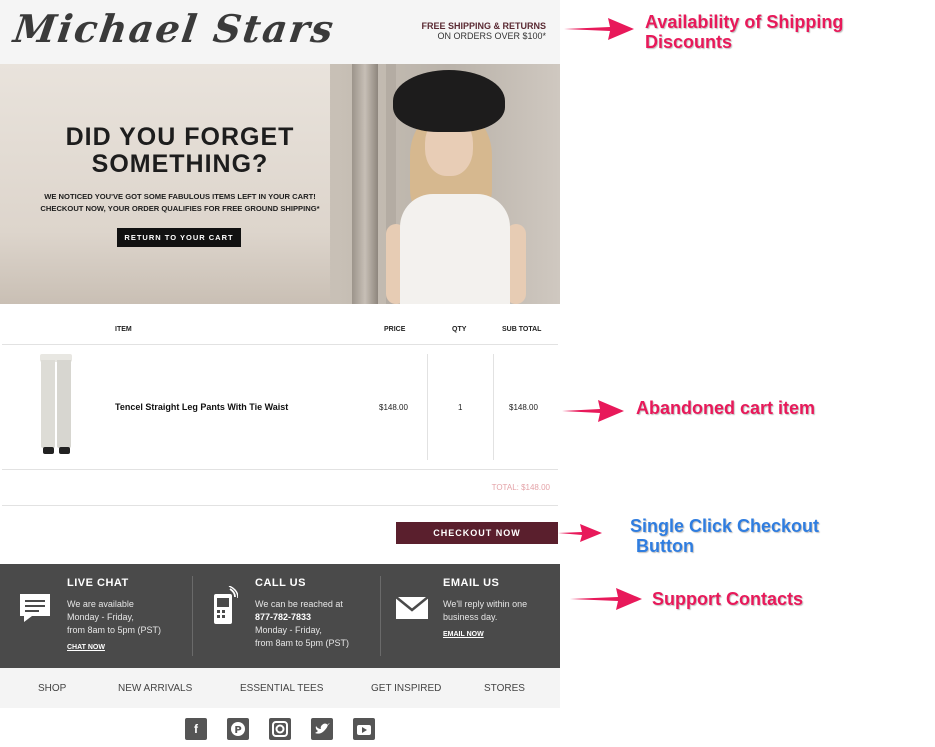 Image resolution: width=935 pixels, height=747 pixels. Describe the element at coordinates (491, 36) in the screenshot. I see `shipping-notice-subtitle: ON ORDERS OVER $100*` at that location.